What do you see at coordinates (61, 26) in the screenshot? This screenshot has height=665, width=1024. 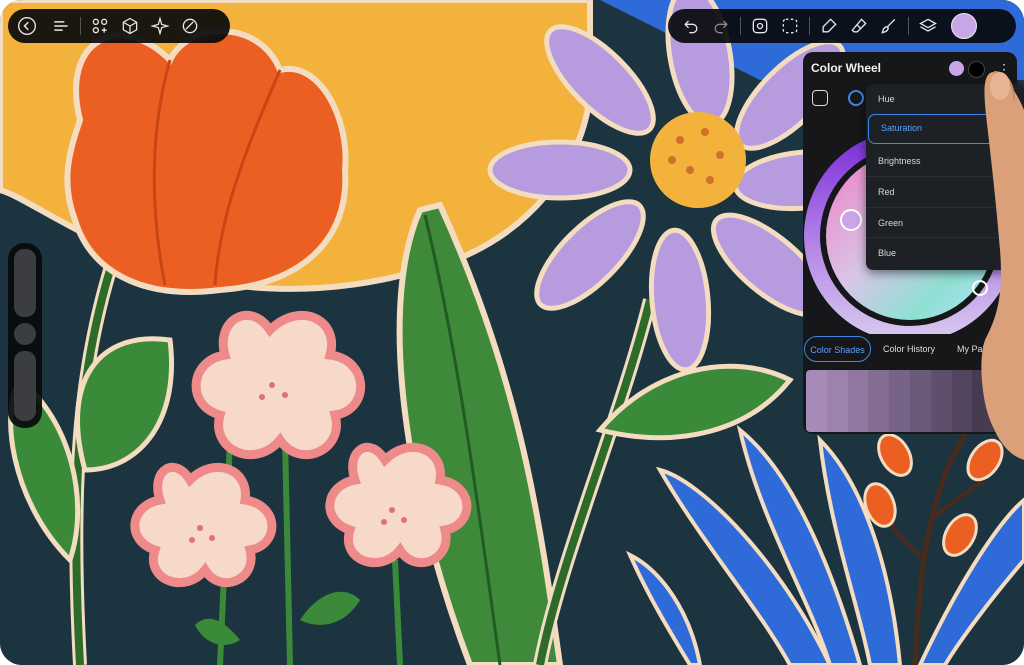 I see `menu-icon` at bounding box center [61, 26].